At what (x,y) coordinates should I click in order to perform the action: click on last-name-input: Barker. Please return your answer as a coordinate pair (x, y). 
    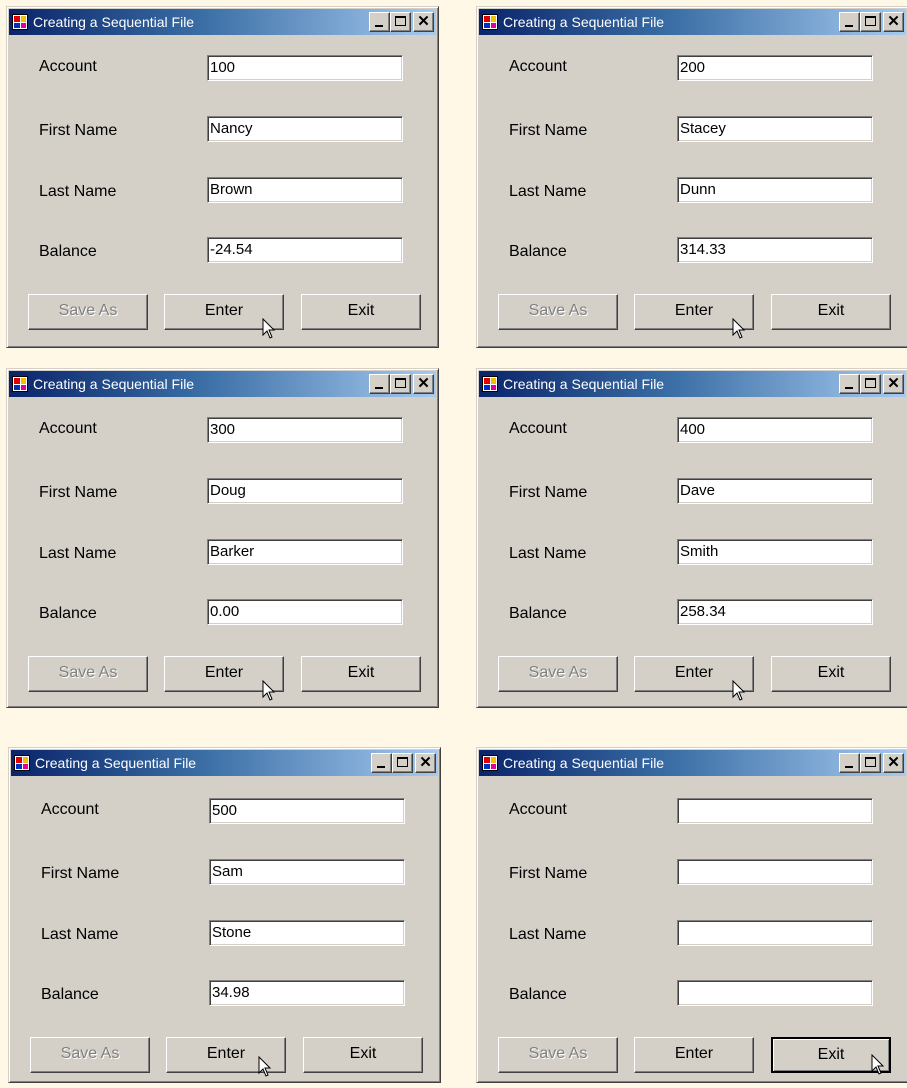
    Looking at the image, I should click on (305, 552).